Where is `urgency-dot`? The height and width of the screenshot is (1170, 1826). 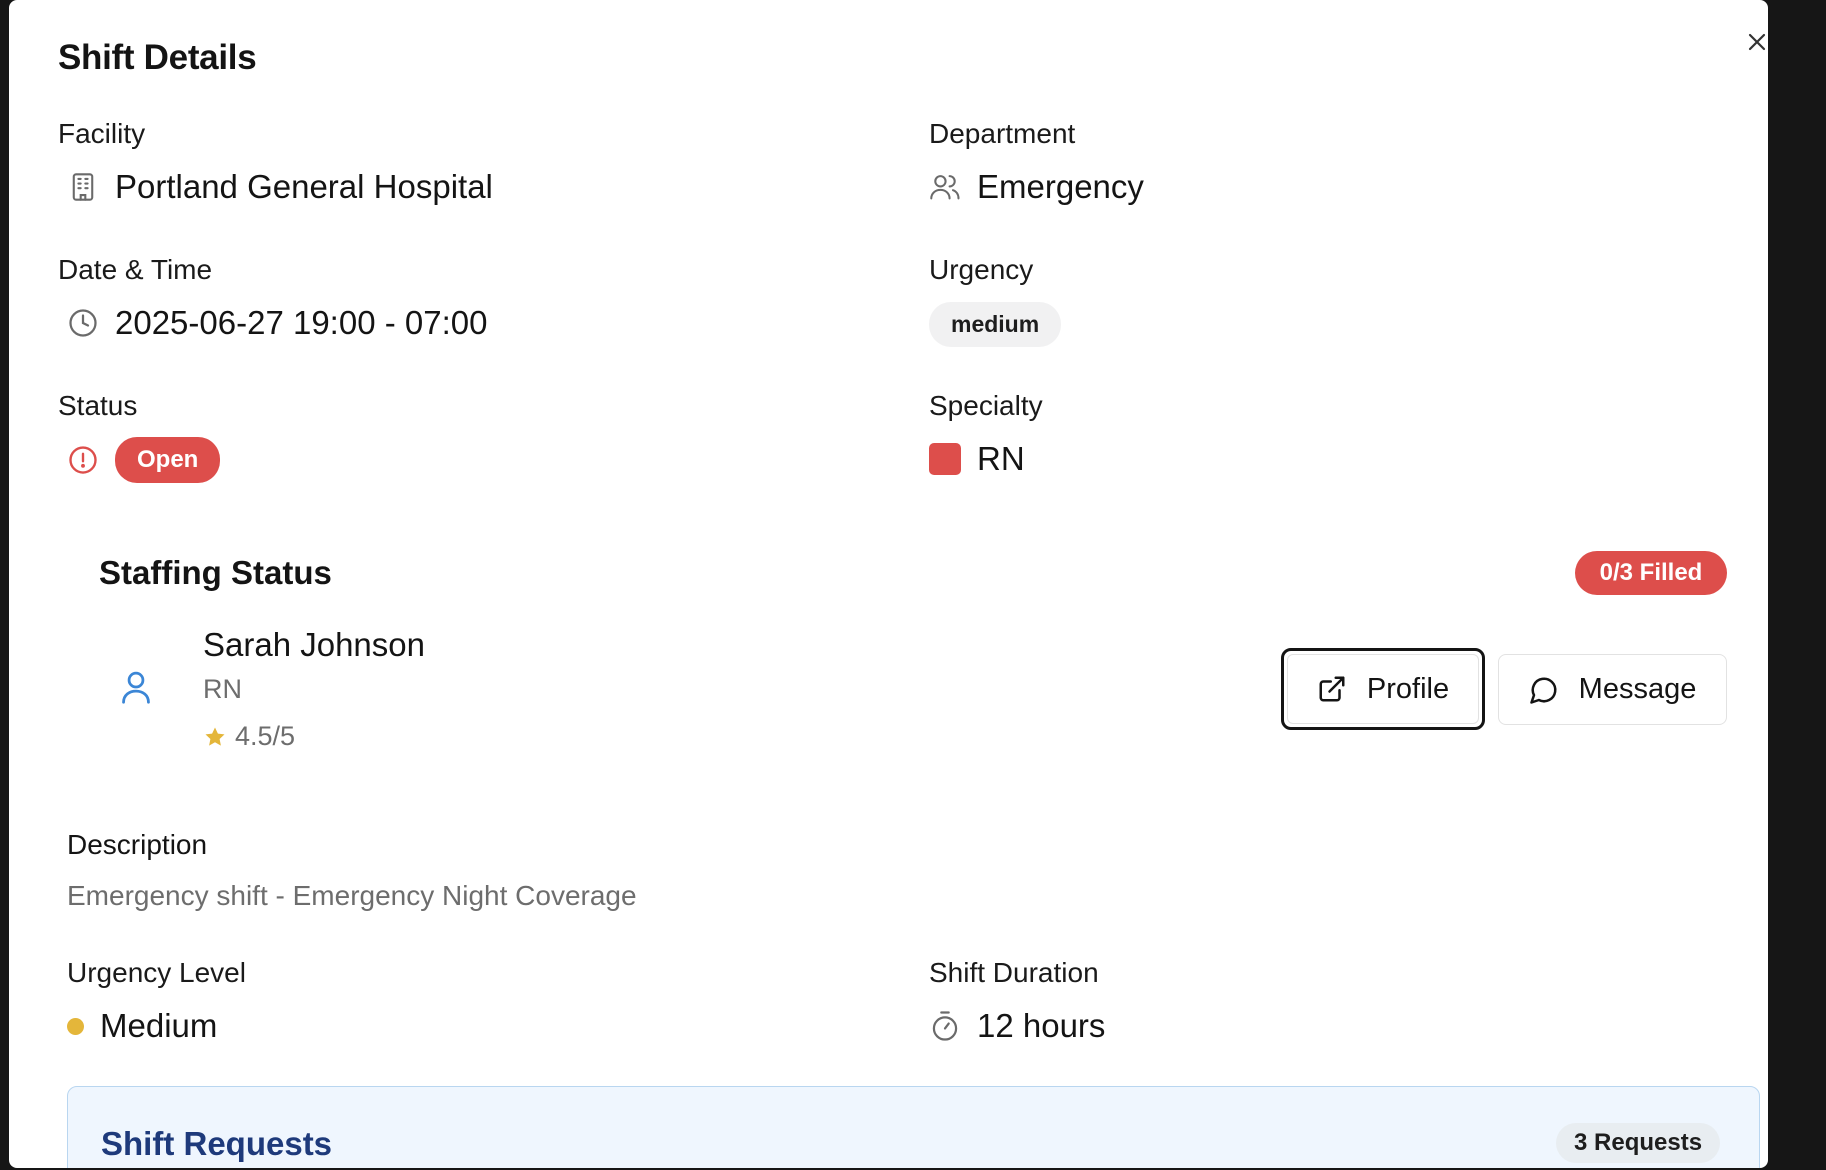 urgency-dot is located at coordinates (75, 1026).